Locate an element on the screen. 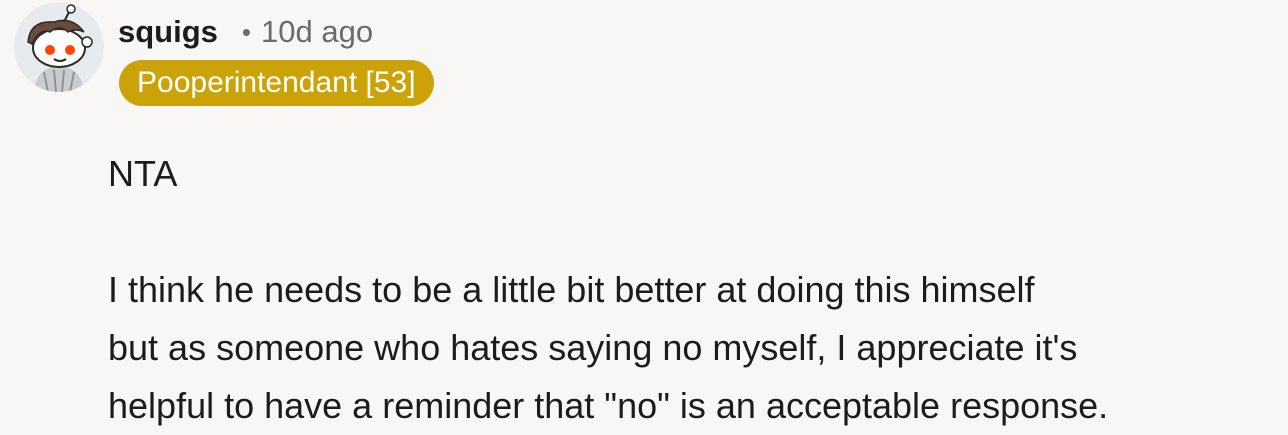  user-avatar is located at coordinates (59, 47).